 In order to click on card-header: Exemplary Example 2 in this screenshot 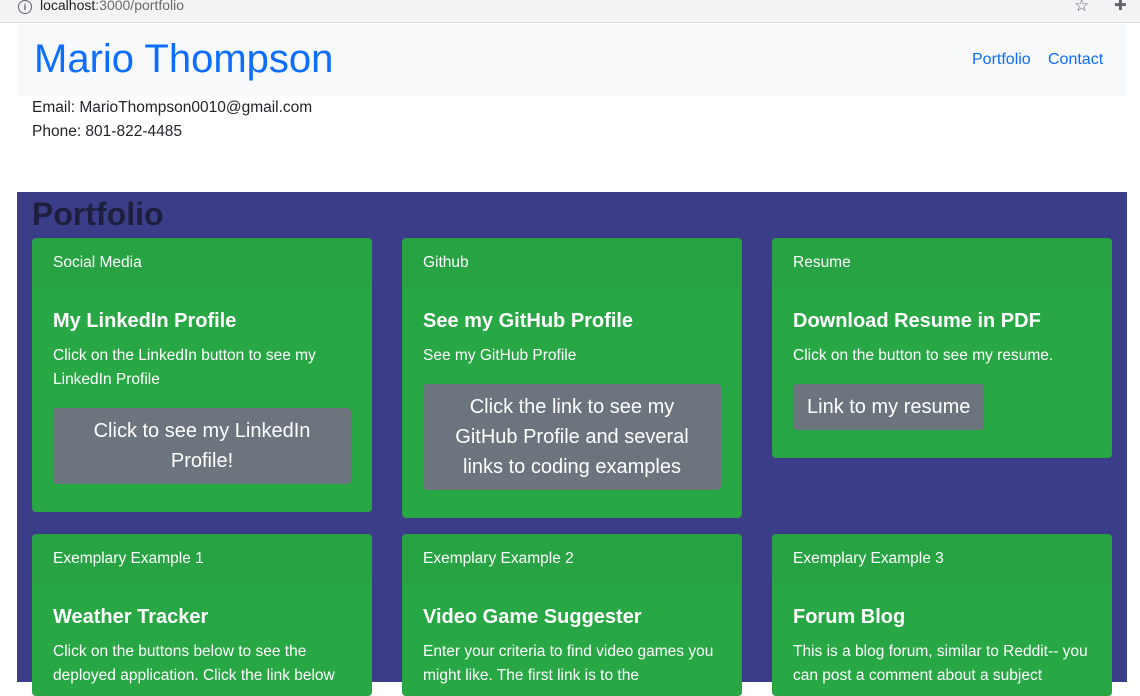, I will do `click(572, 559)`.